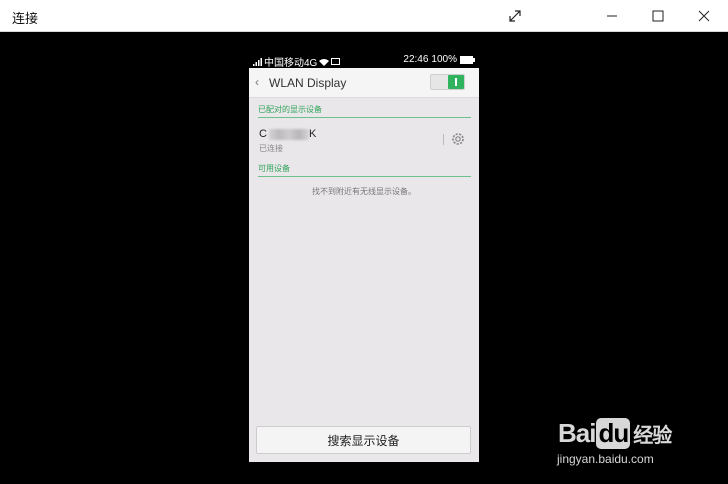  What do you see at coordinates (364, 170) in the screenshot?
I see `available-devices-header: 可用设备` at bounding box center [364, 170].